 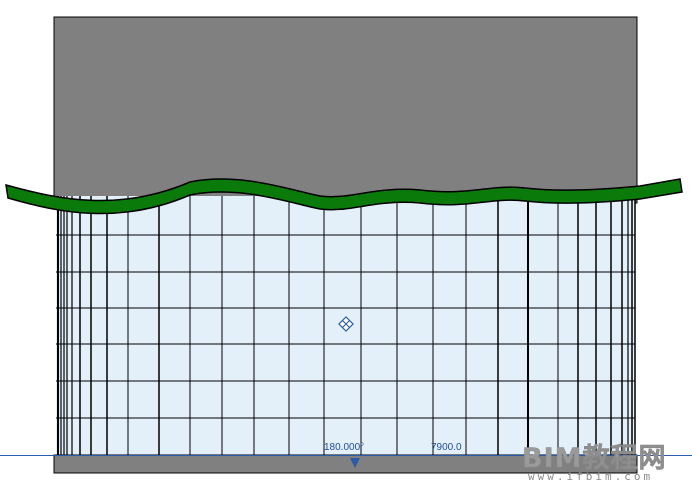 I want to click on angle-label: 180.000°, so click(x=344, y=447).